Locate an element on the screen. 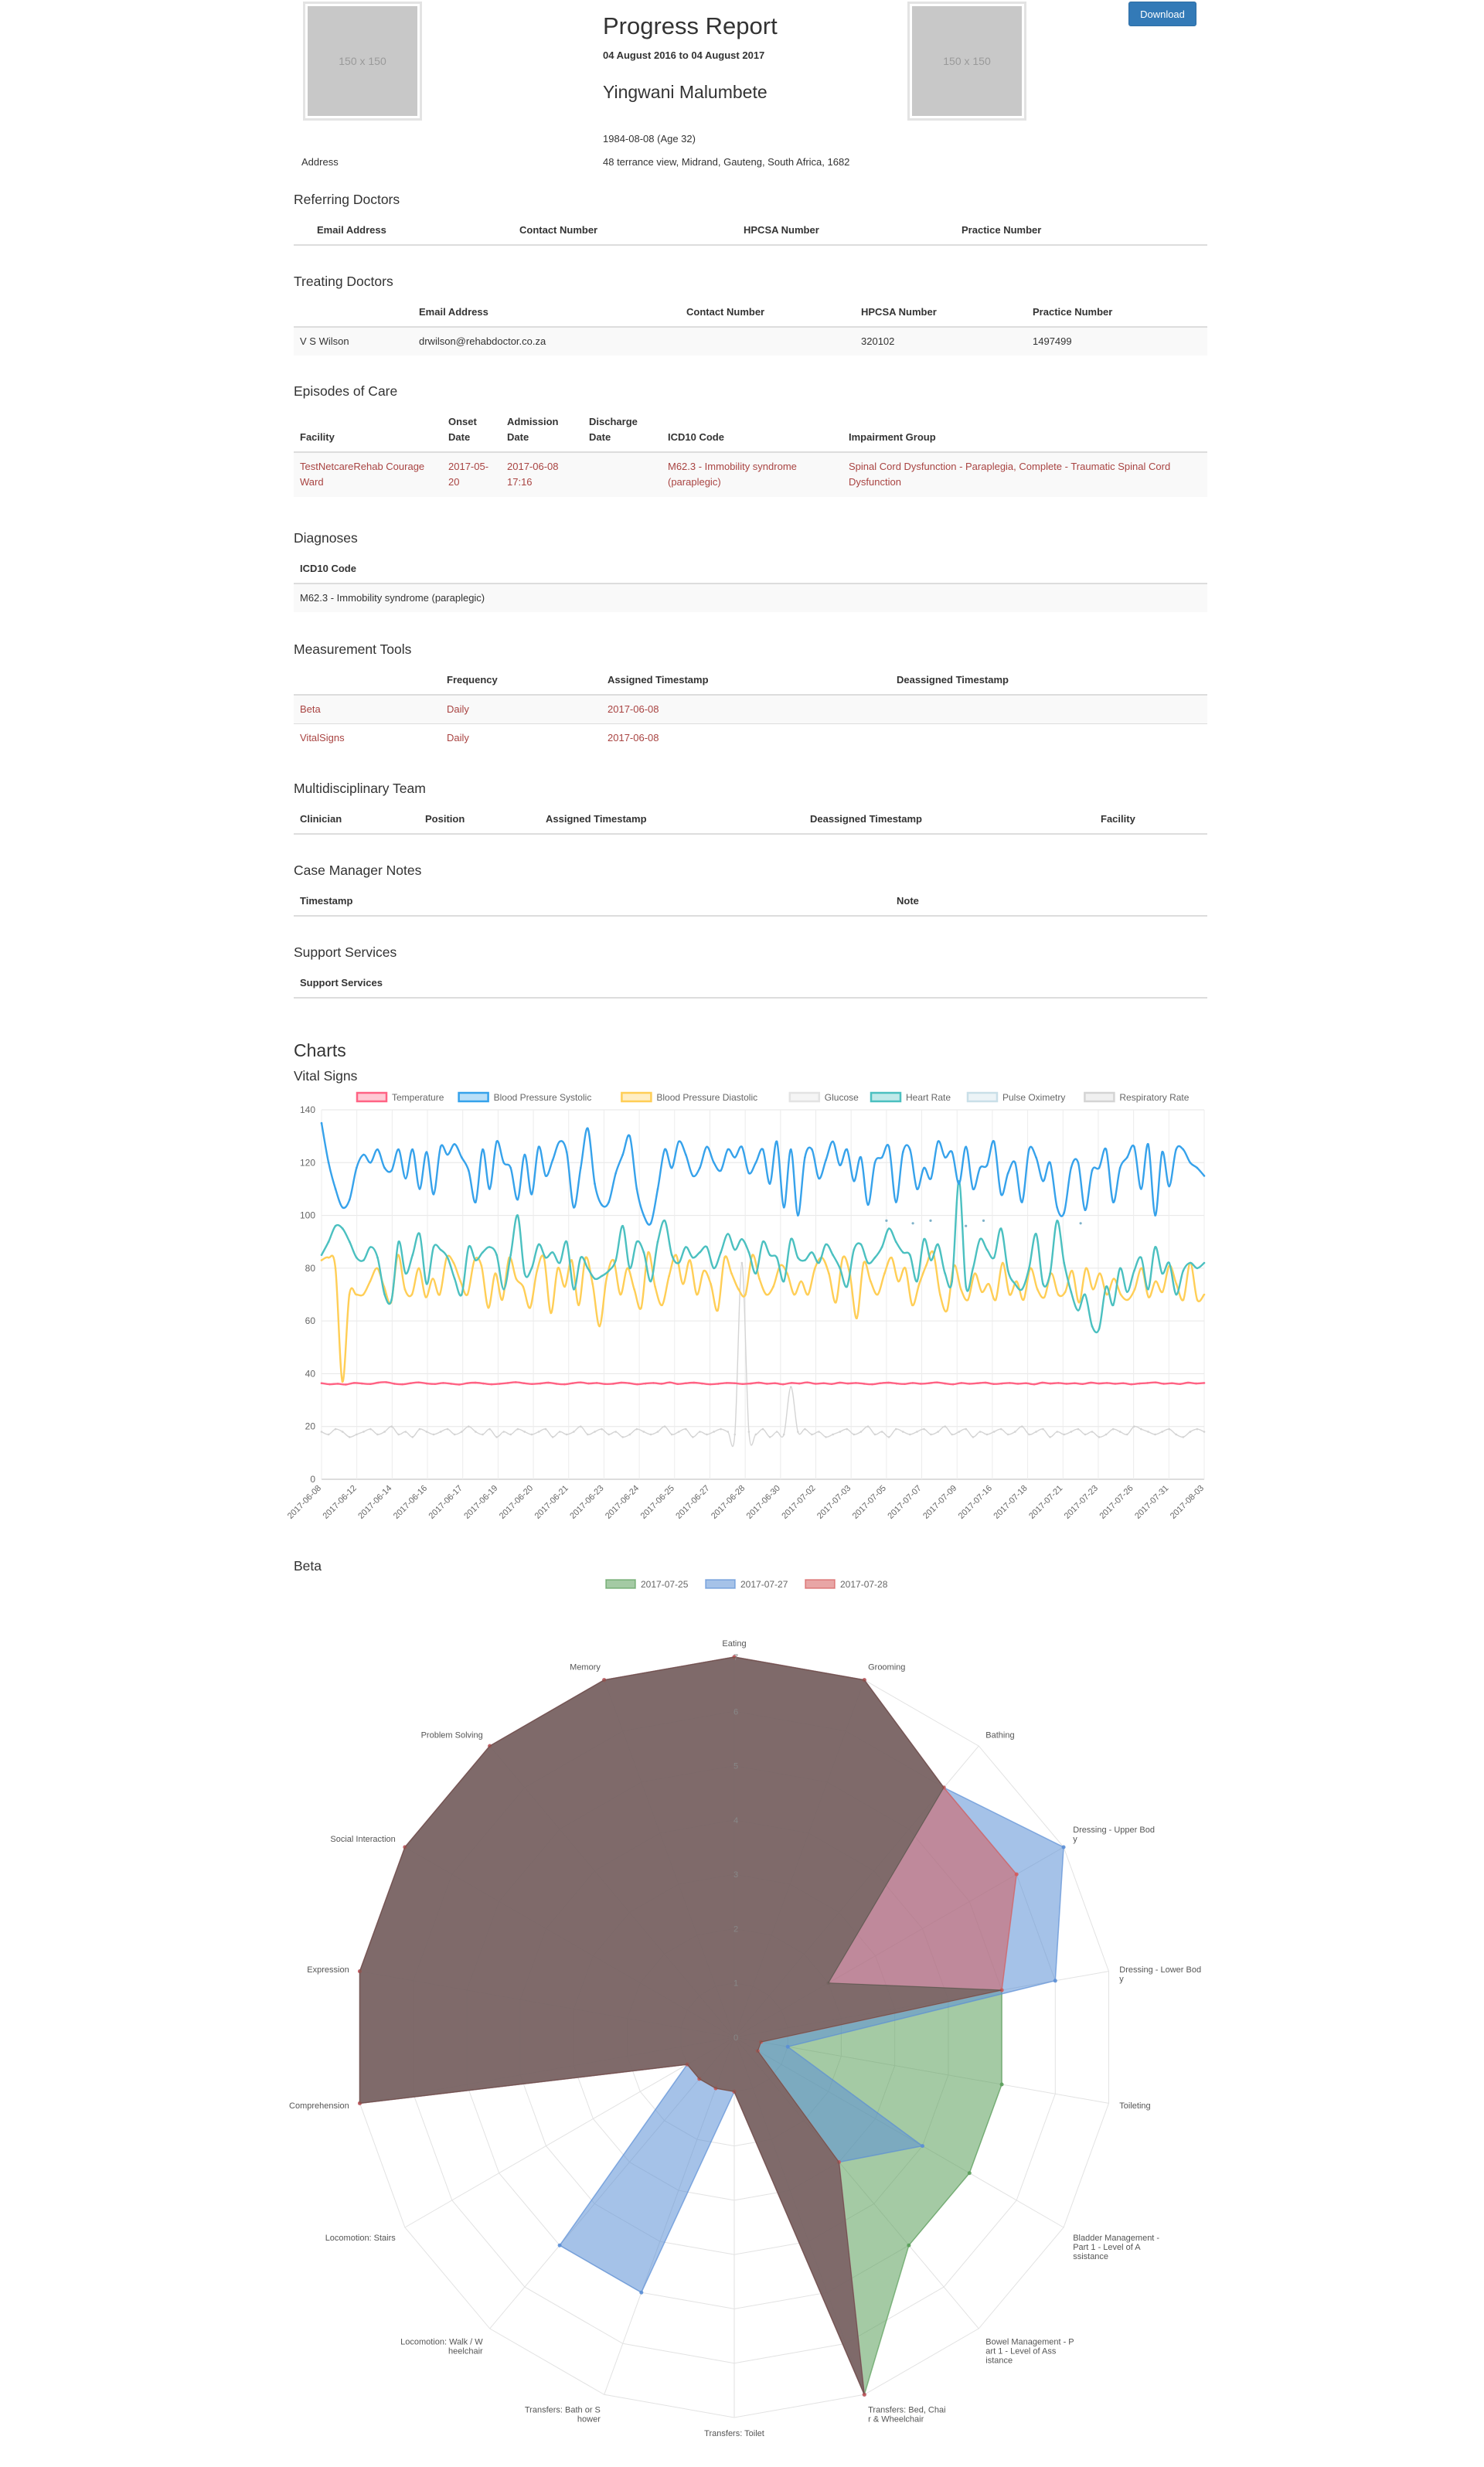 This screenshot has height=2467, width=1484. x-tick-label: 2017-07-21 is located at coordinates (1045, 1503).